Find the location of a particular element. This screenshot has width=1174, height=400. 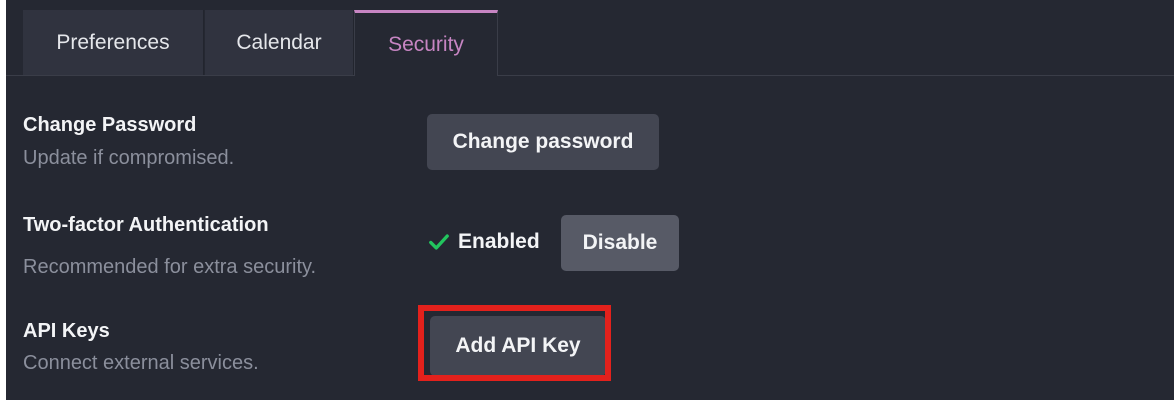

two-factor-title: Two-factor Authentication is located at coordinates (146, 225).